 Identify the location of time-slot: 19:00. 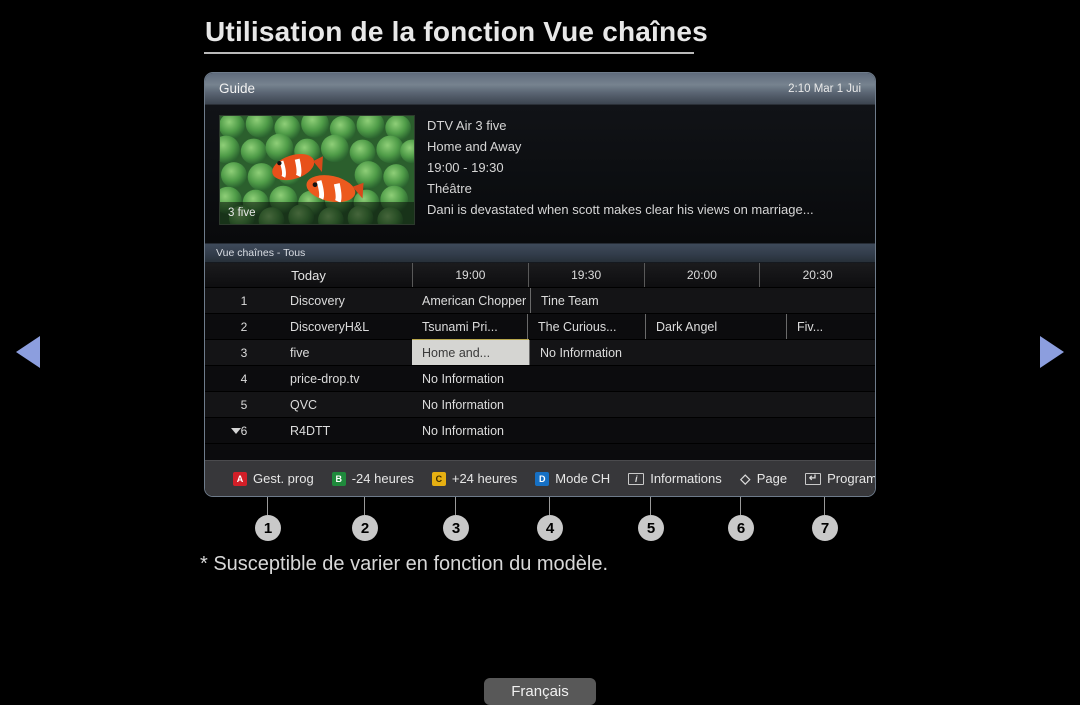
(470, 275).